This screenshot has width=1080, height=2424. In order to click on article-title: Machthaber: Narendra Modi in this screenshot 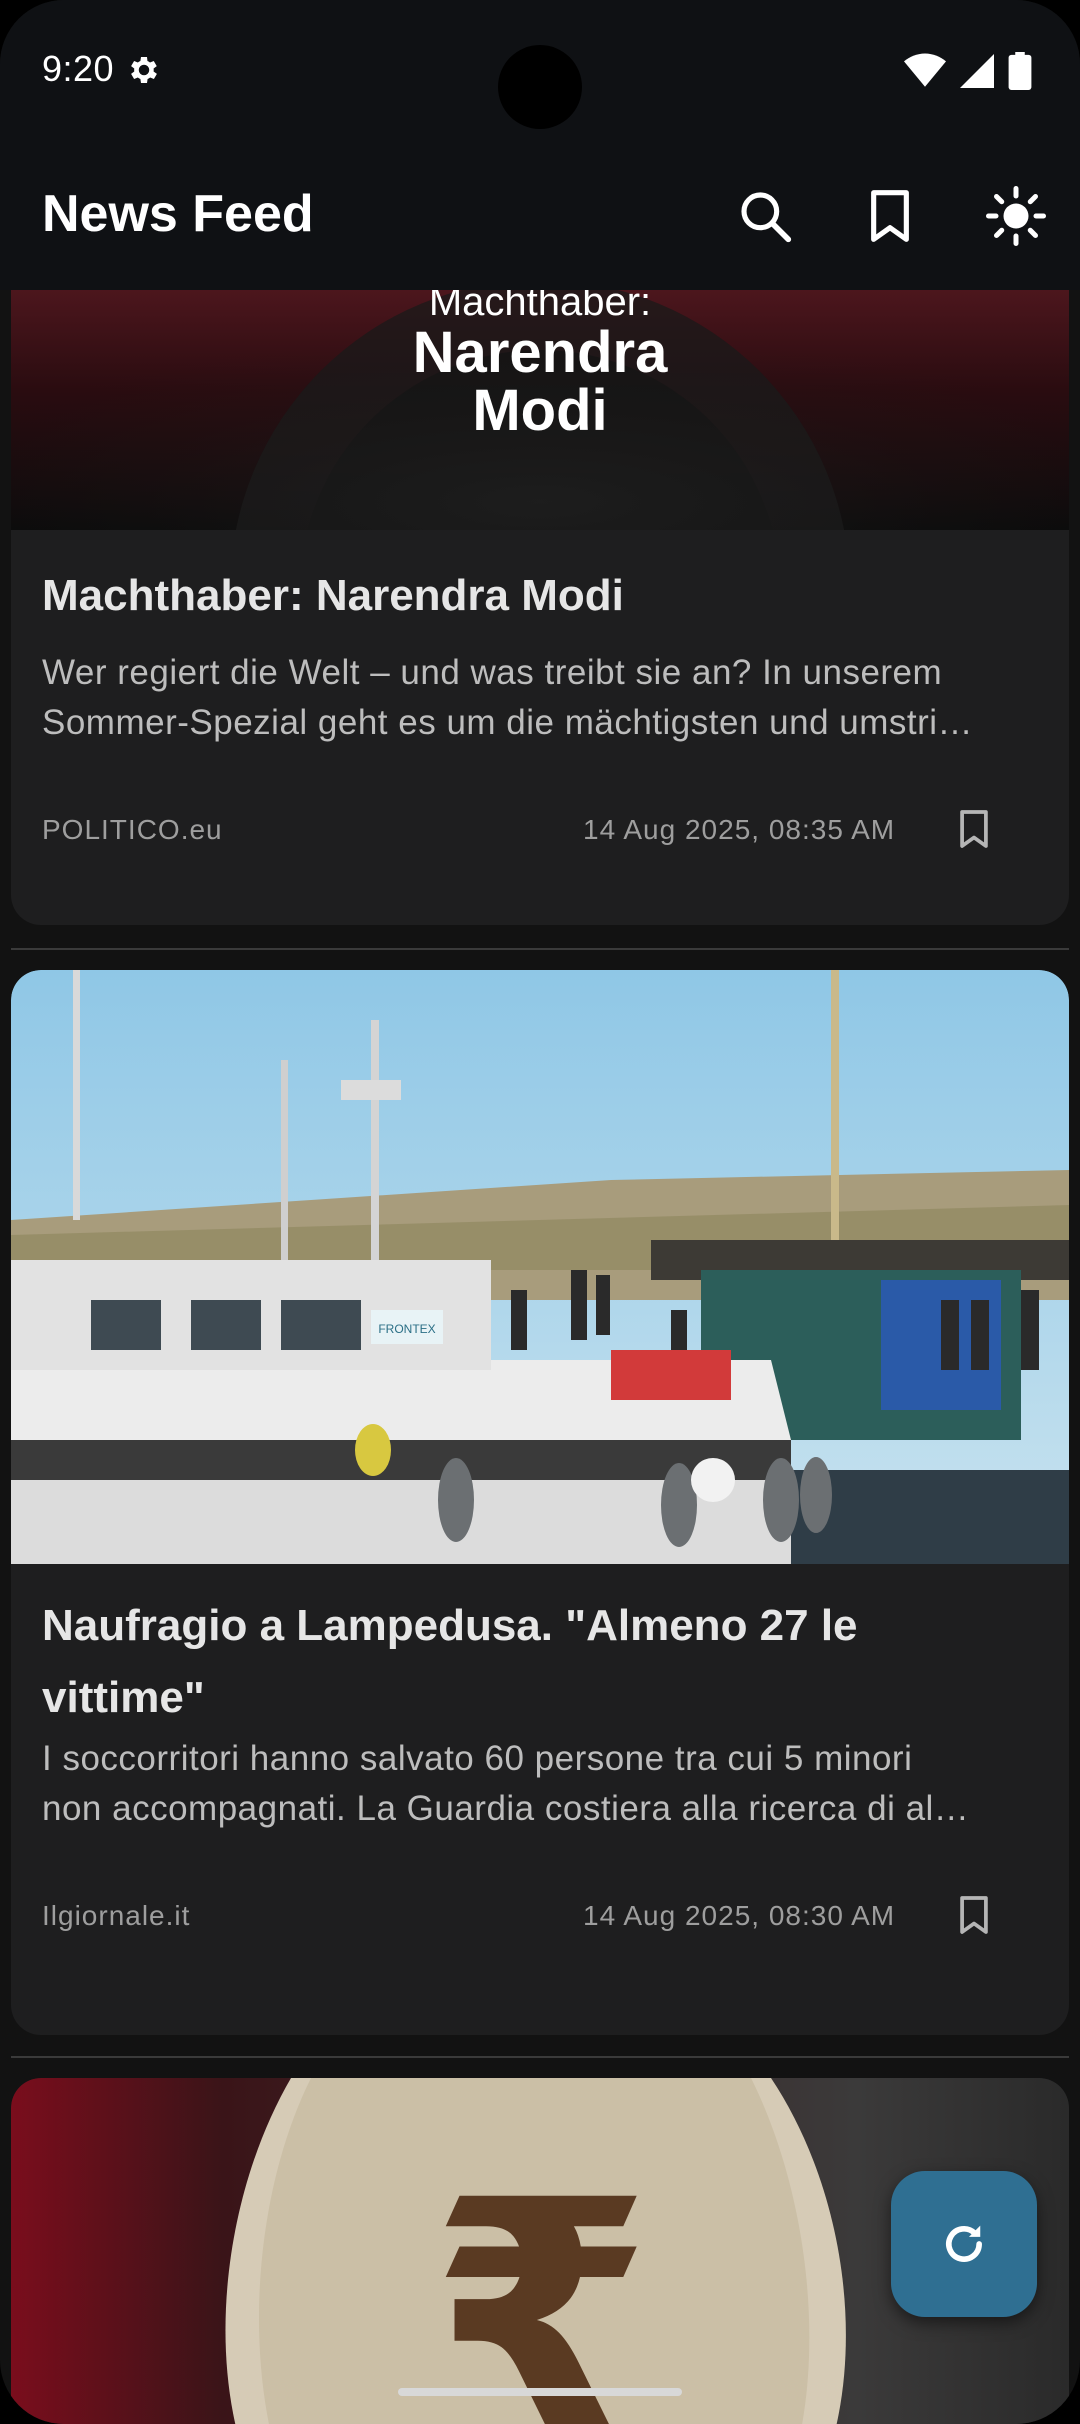, I will do `click(333, 595)`.